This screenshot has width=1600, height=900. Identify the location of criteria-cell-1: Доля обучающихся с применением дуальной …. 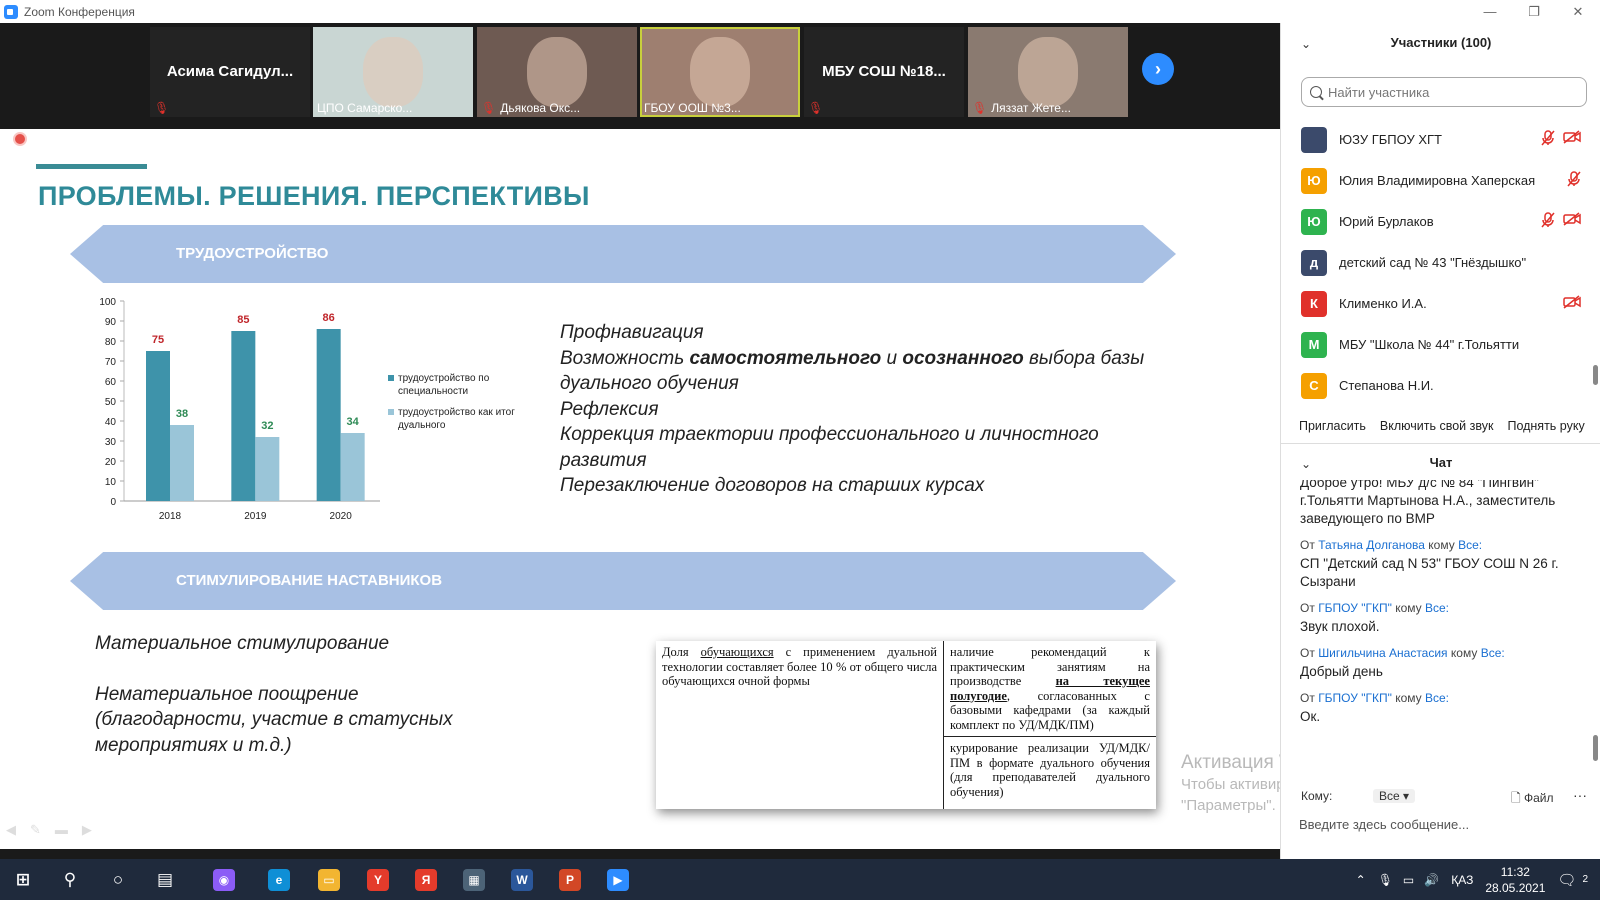
(800, 725).